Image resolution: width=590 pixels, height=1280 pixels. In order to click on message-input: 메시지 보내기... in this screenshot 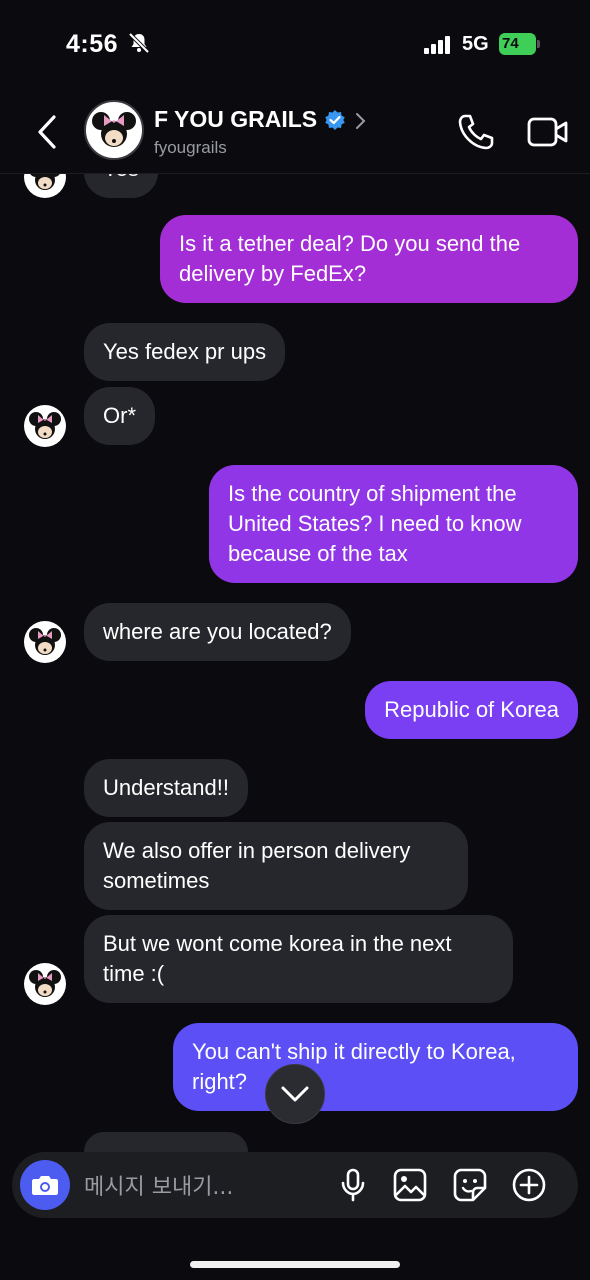, I will do `click(204, 1185)`.